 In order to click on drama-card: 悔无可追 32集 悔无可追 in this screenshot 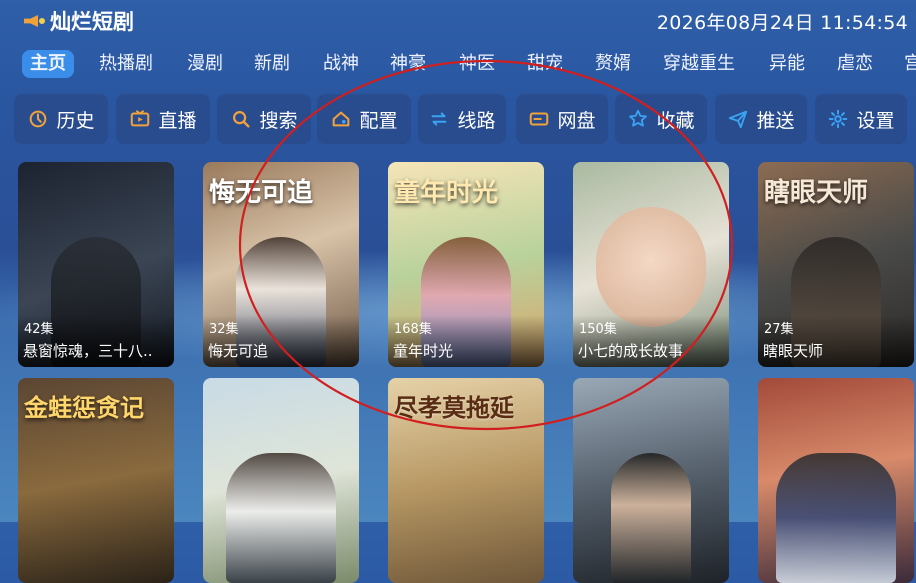, I will do `click(281, 264)`.